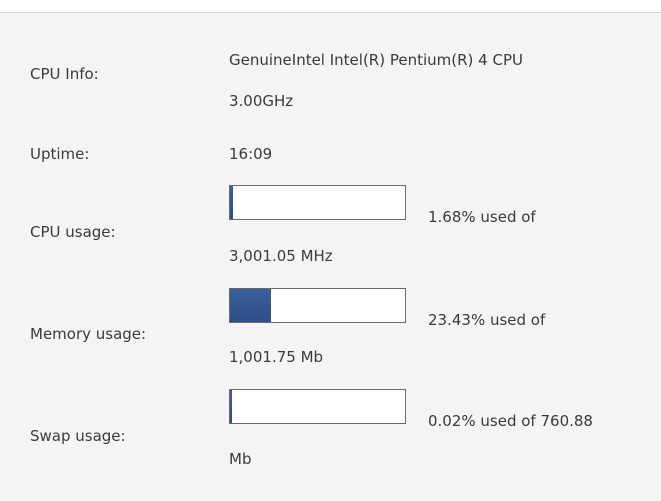 This screenshot has height=501, width=661. I want to click on memory-usage-progress-fill, so click(250, 305).